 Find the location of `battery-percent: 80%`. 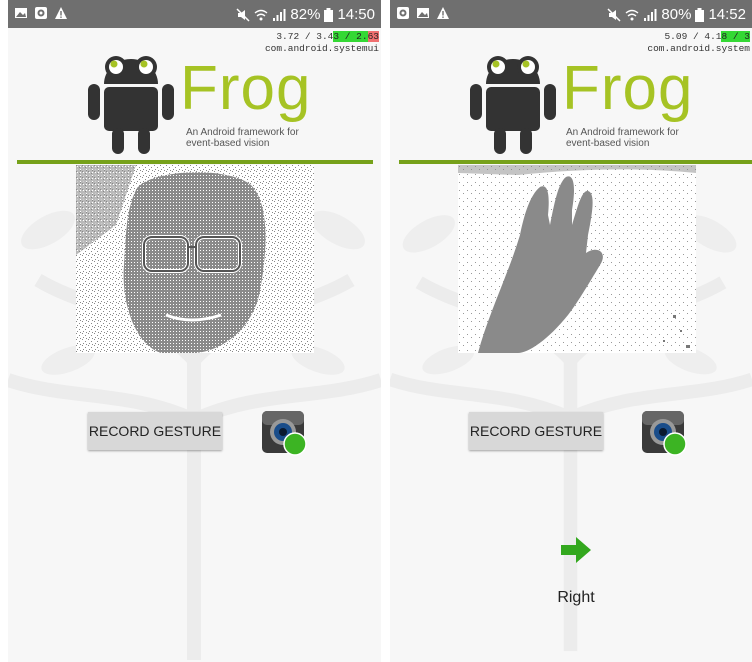

battery-percent: 80% is located at coordinates (676, 14).